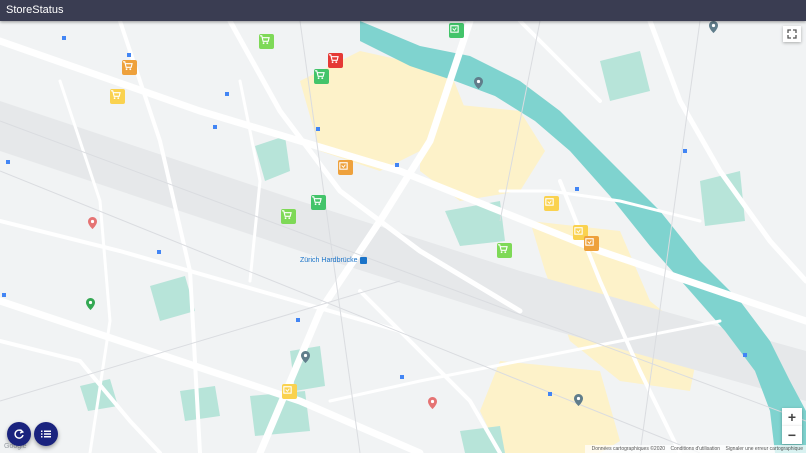  Describe the element at coordinates (792, 435) in the screenshot. I see `zoom-out-button: −` at that location.